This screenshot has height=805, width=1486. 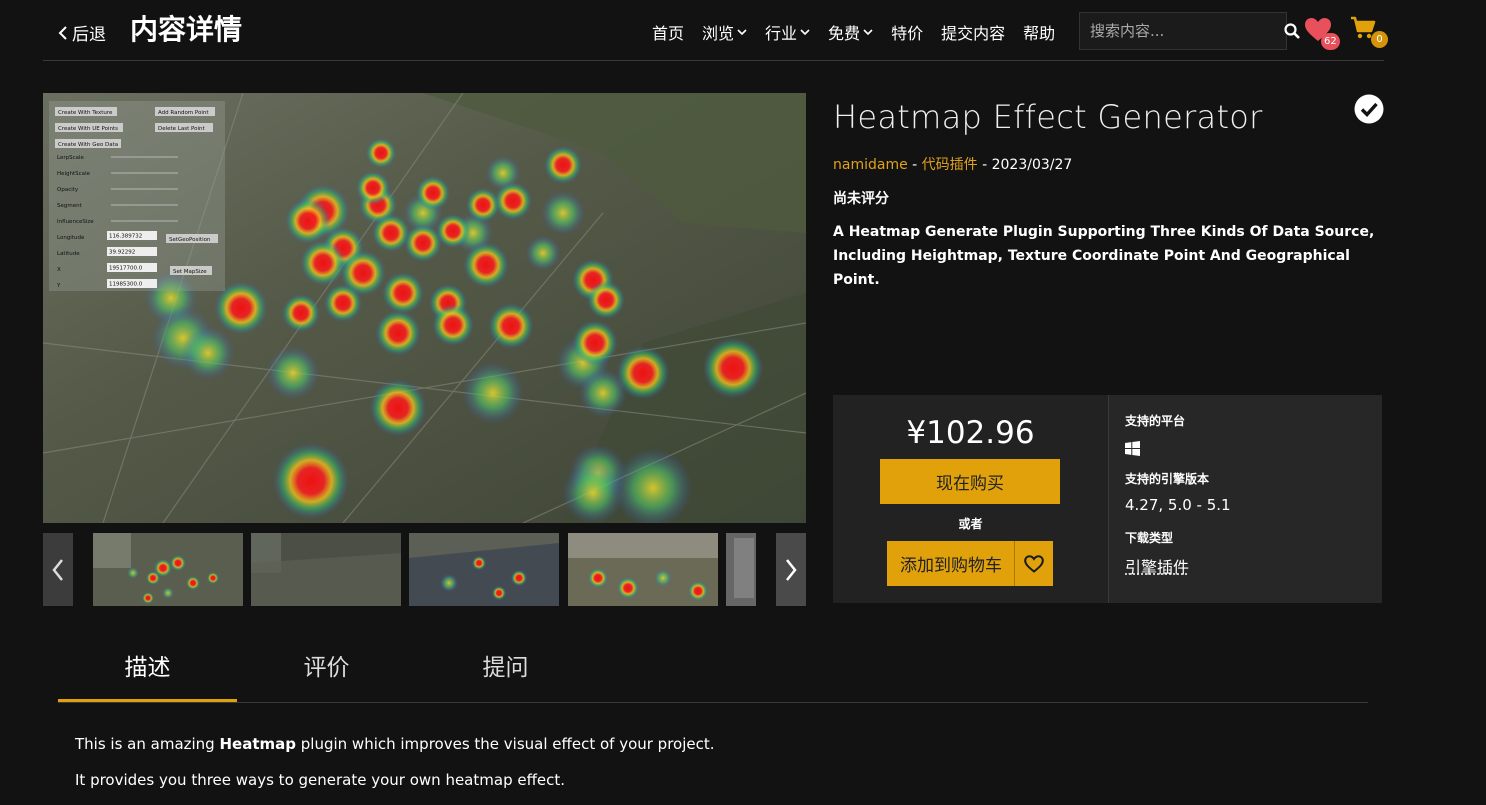 I want to click on publish-date: 2023/03/27, so click(x=1032, y=165).